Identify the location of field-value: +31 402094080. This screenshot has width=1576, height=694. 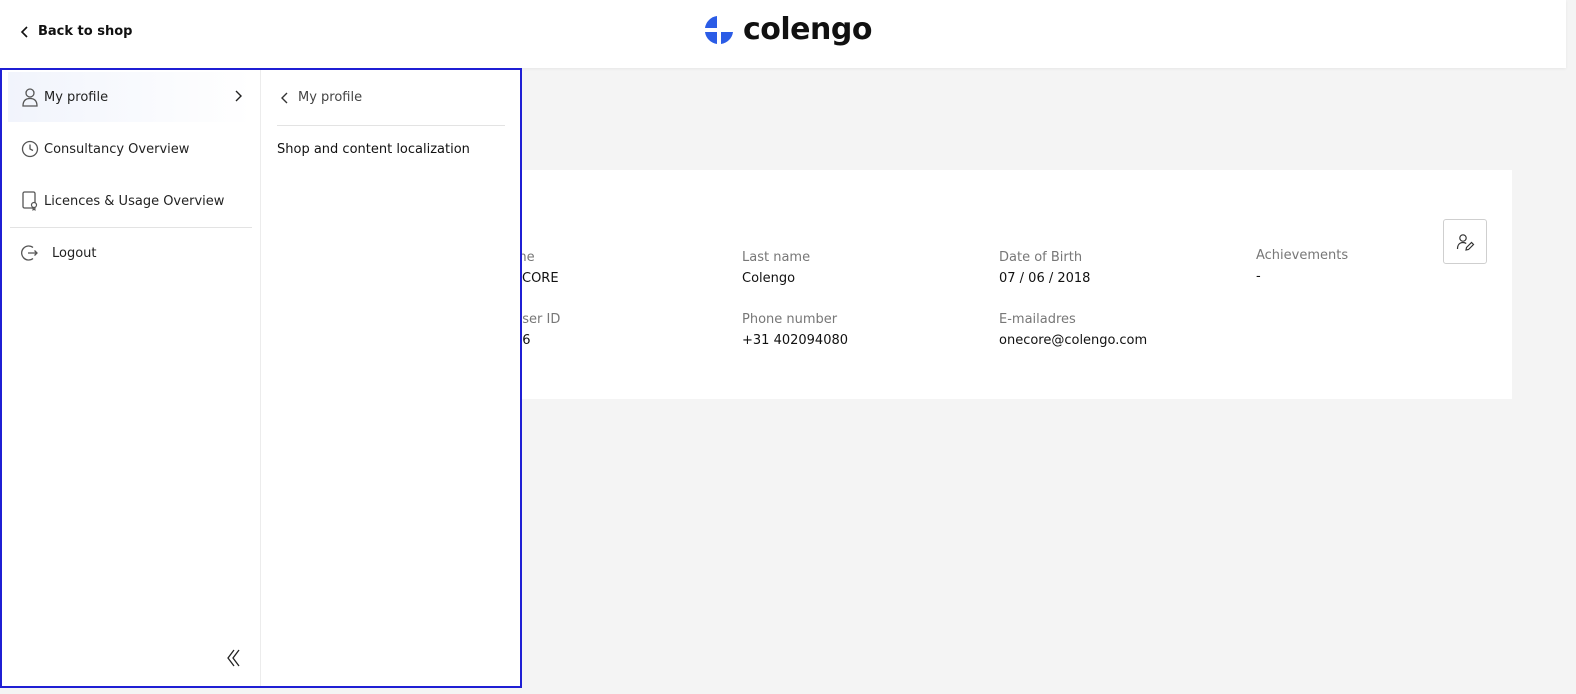
(795, 340).